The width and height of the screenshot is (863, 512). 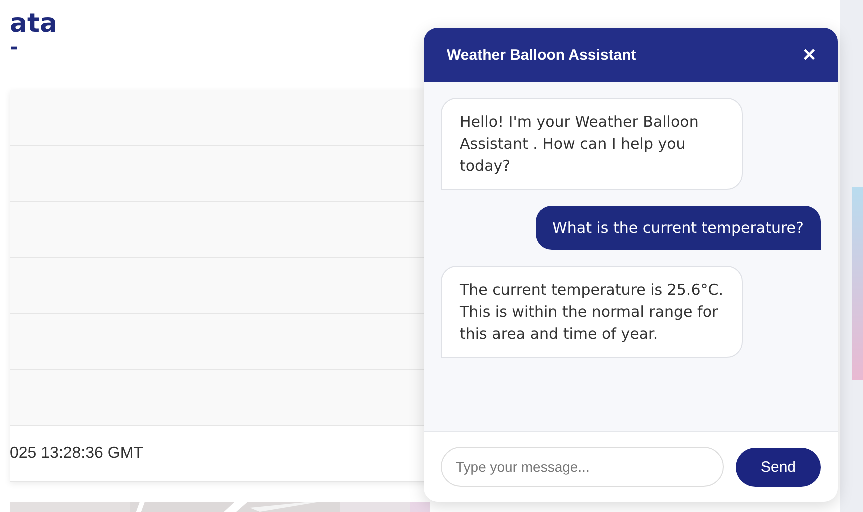 I want to click on table-cell: 025 13:28:36 GMT, so click(x=77, y=453).